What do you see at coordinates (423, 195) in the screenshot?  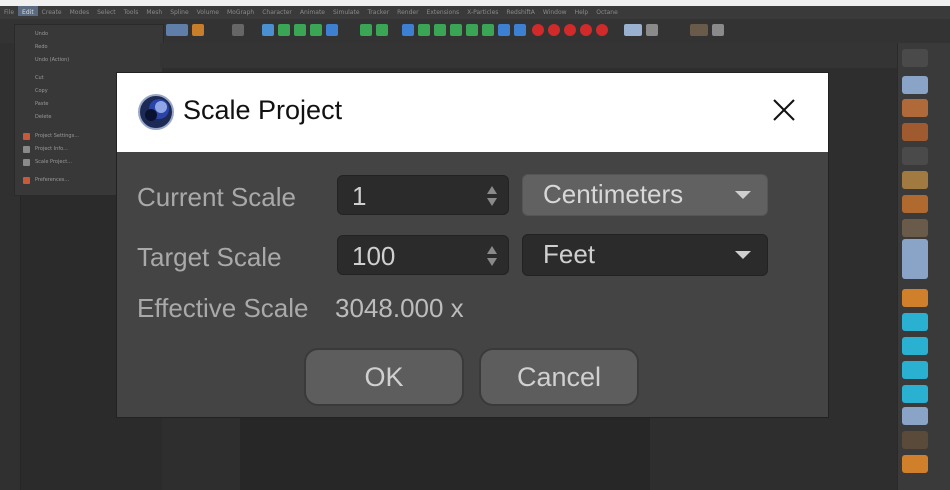 I see `current-scale-input: 1` at bounding box center [423, 195].